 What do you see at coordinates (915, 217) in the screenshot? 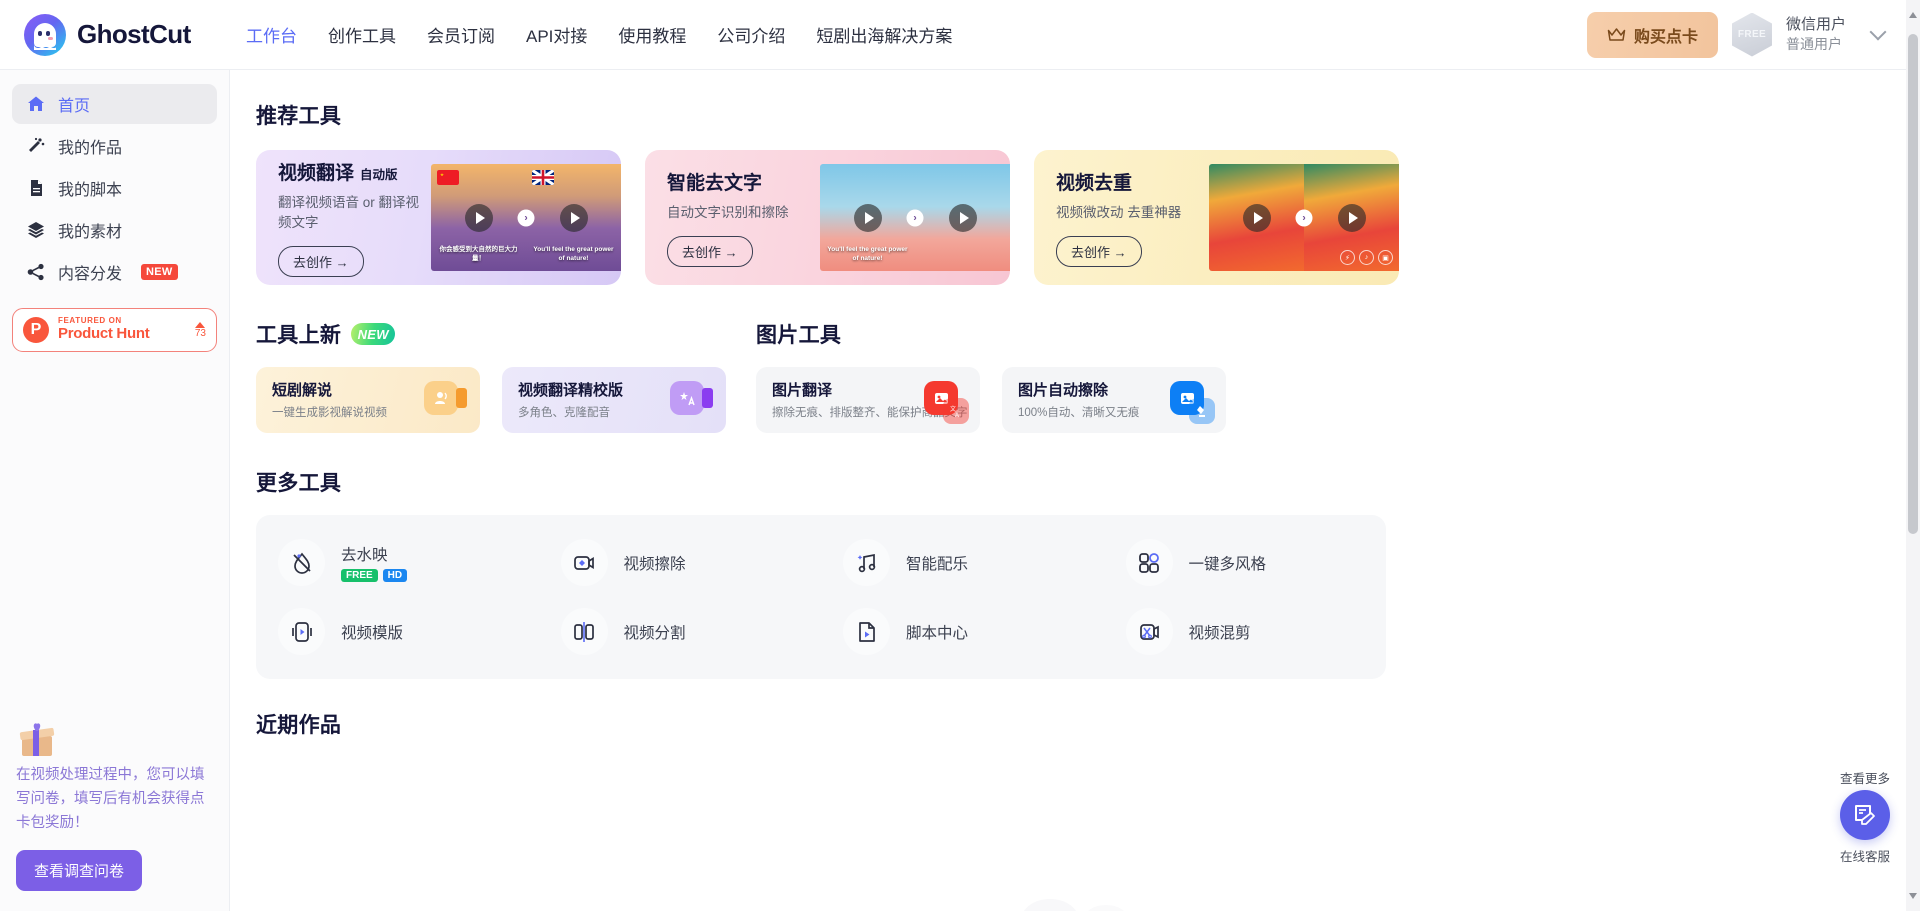
I see `card-thumbnail: You'll feel the great power of nature! ›` at bounding box center [915, 217].